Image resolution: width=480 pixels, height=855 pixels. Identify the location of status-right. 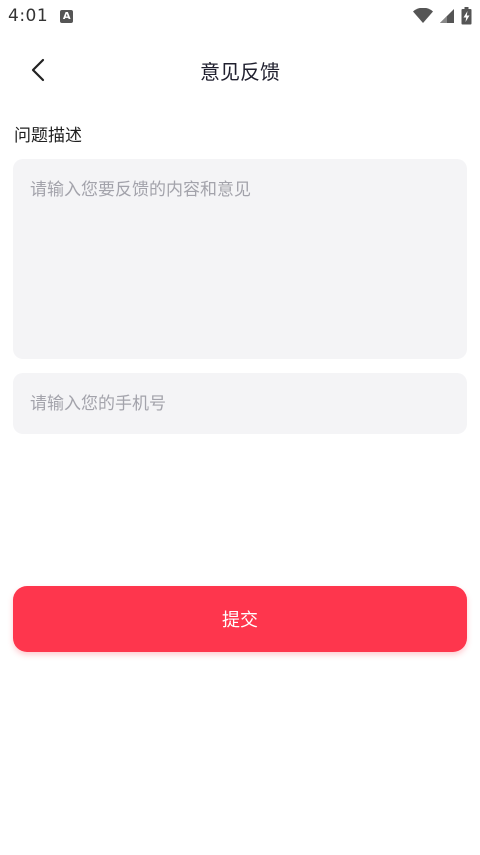
(442, 16).